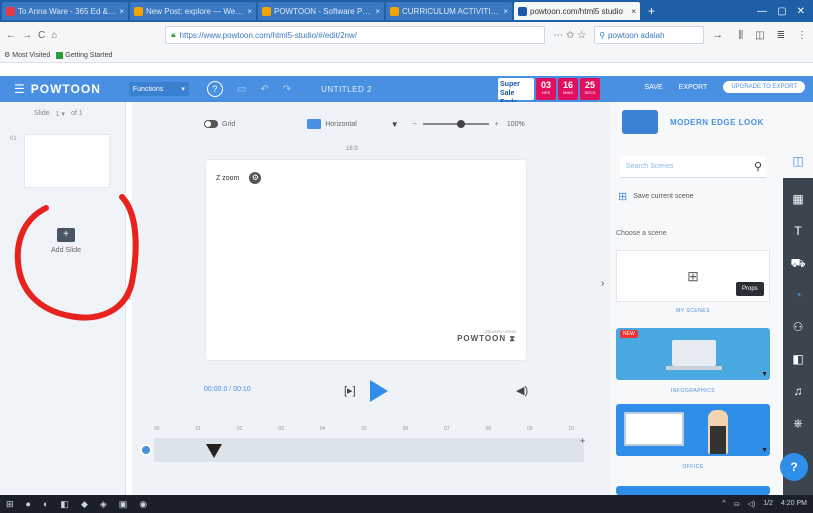 This screenshot has height=513, width=813. Describe the element at coordinates (762, 11) in the screenshot. I see `minimize-icon: —` at that location.